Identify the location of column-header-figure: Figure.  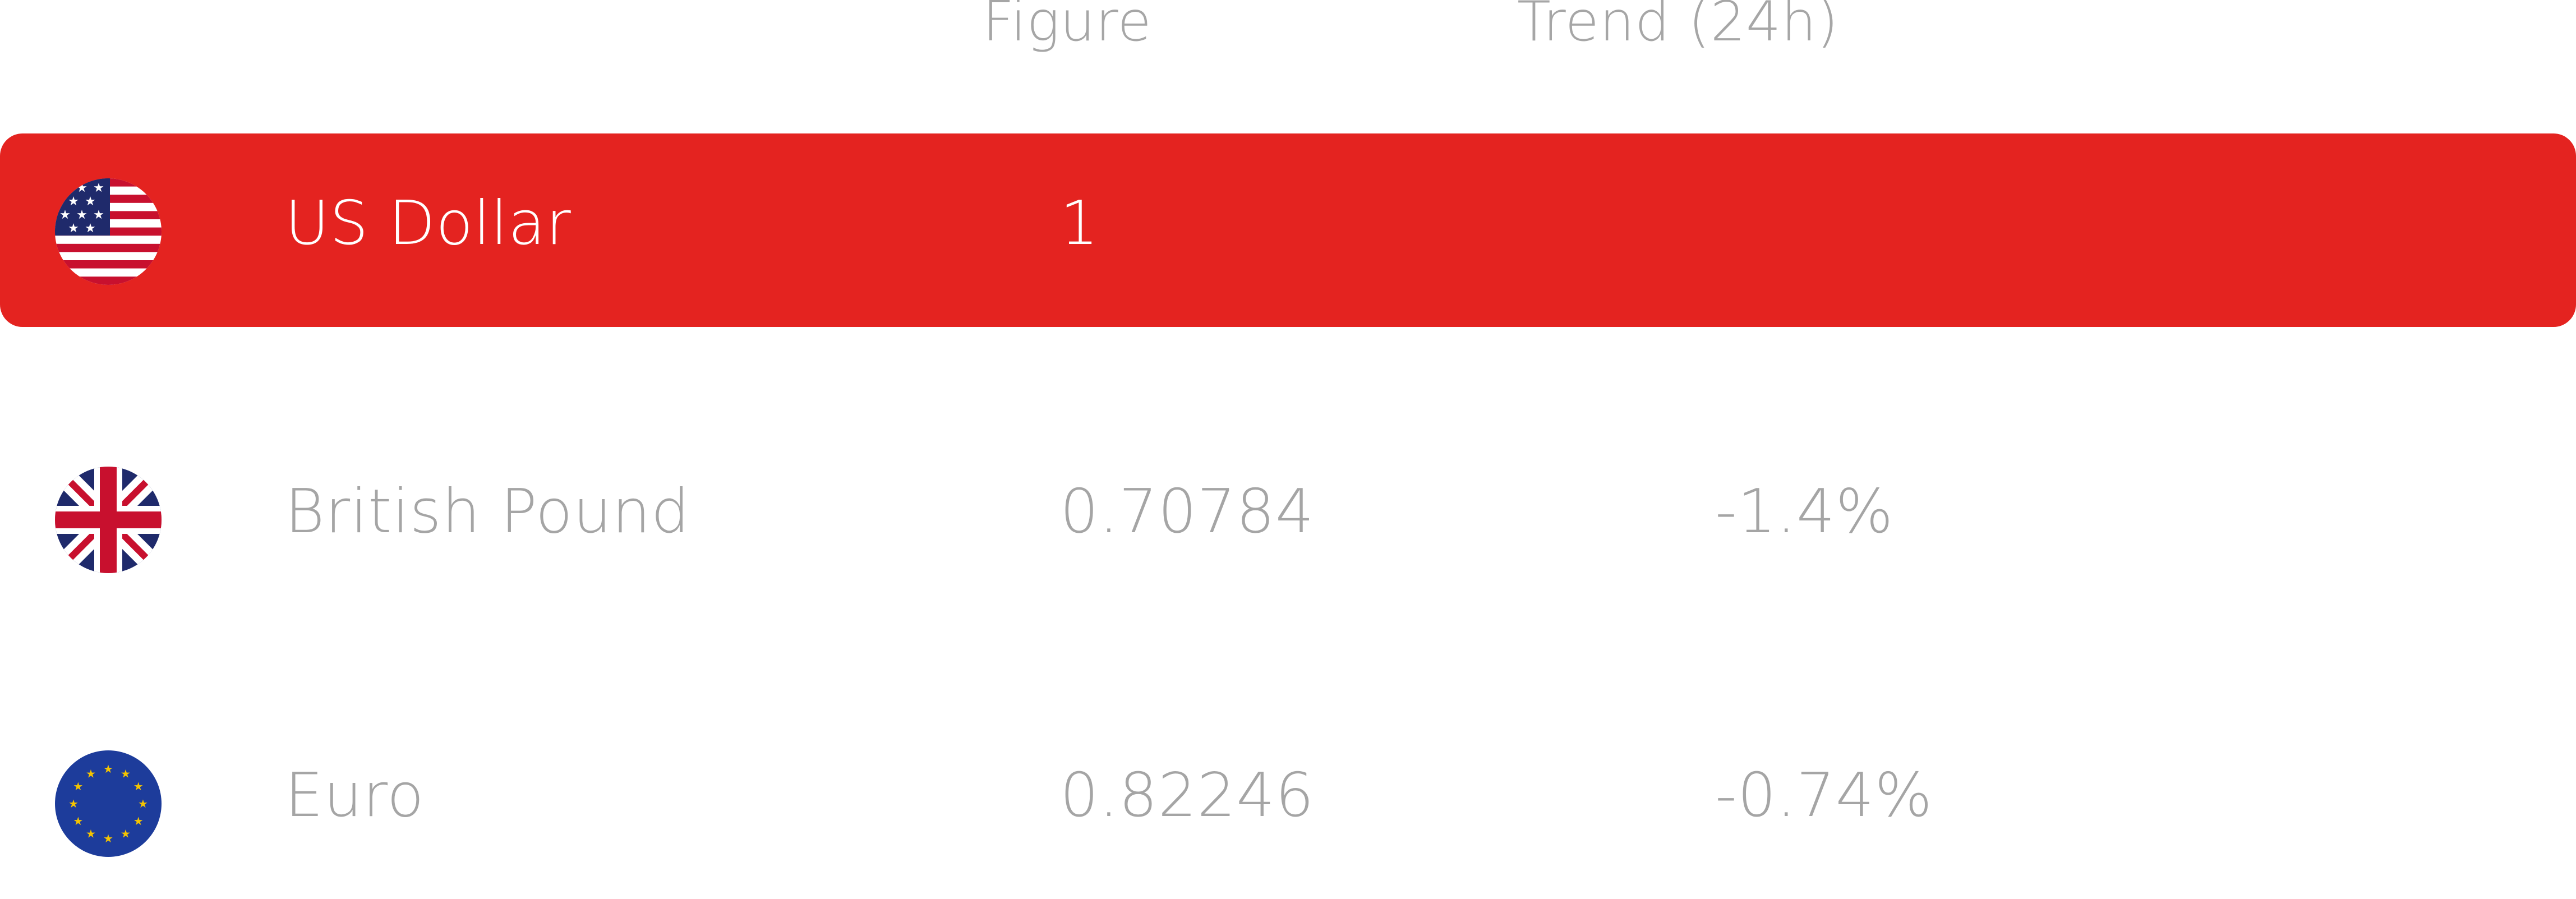
(1067, 27).